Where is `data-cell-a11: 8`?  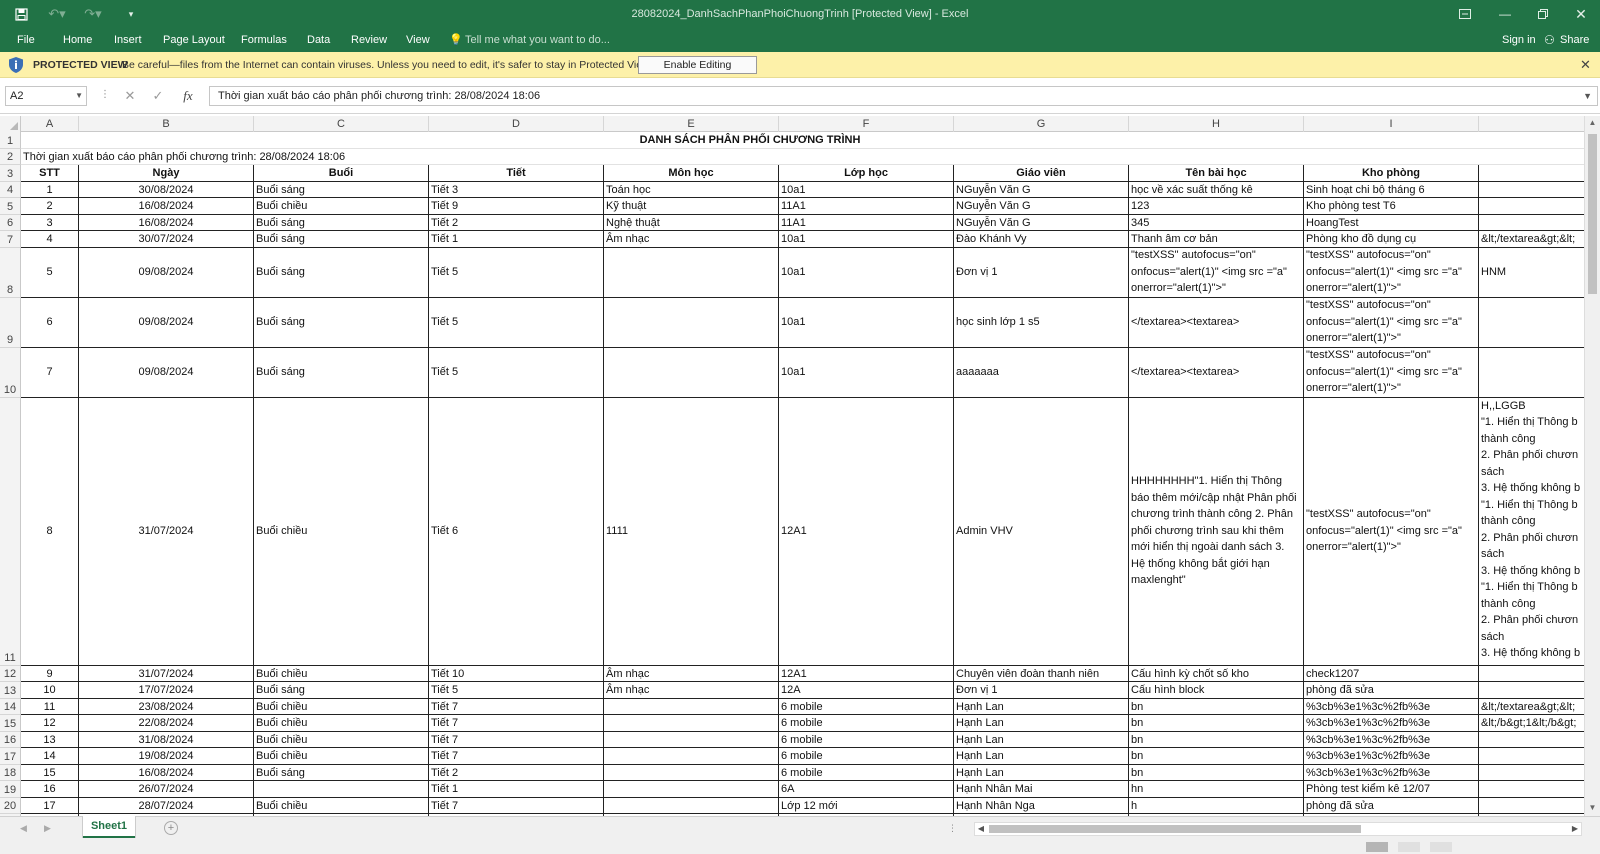 data-cell-a11: 8 is located at coordinates (50, 531).